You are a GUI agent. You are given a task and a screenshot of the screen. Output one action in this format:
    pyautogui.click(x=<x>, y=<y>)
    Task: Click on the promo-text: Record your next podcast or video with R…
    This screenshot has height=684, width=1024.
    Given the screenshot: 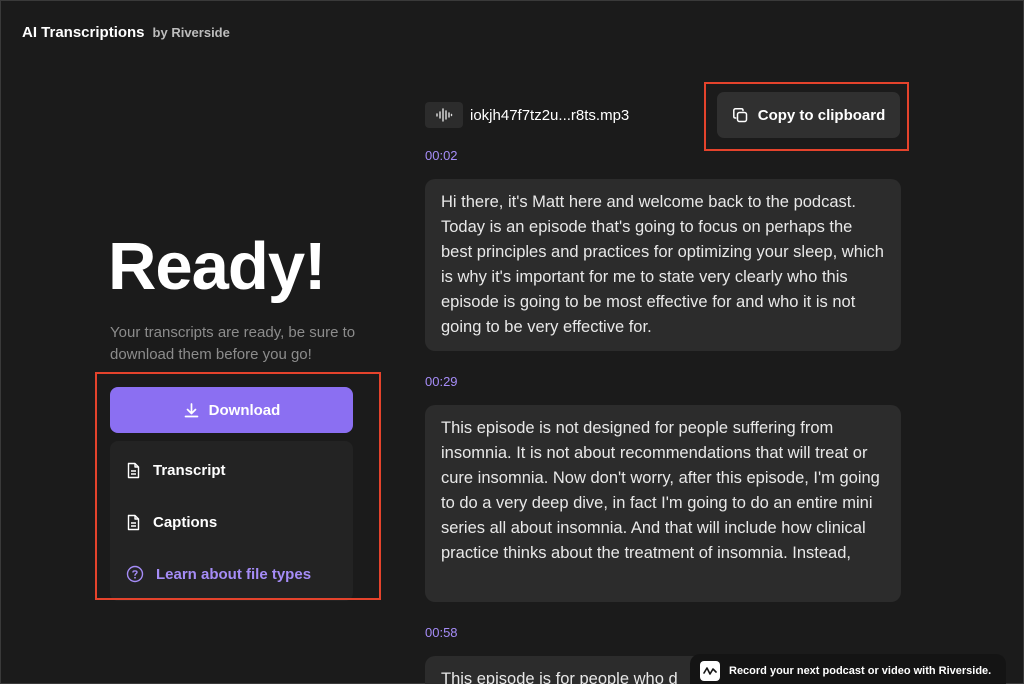 What is the action you would take?
    pyautogui.click(x=860, y=671)
    